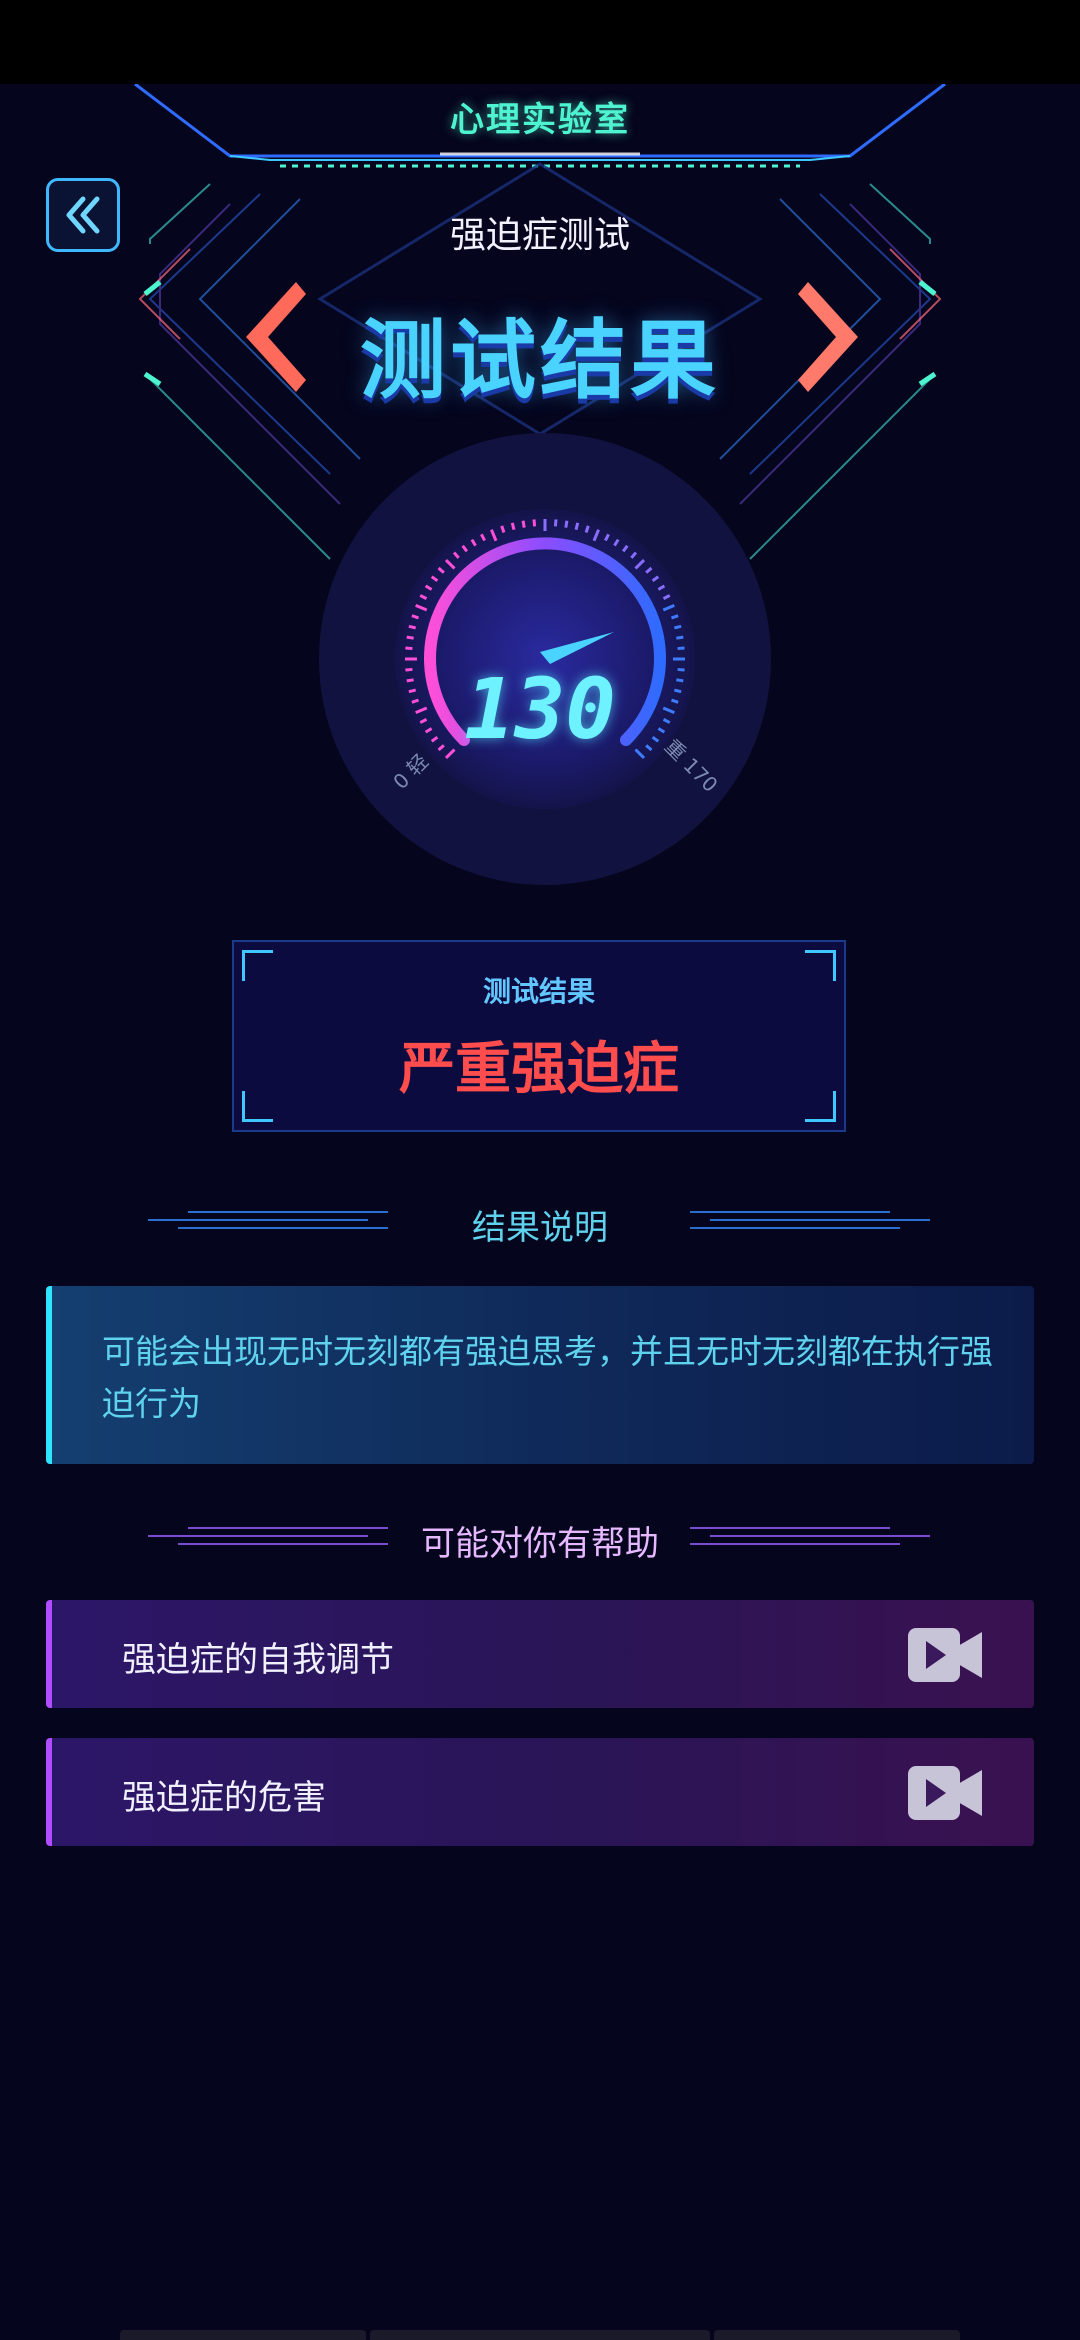  I want to click on help-item-harm: 强迫症的危害, so click(540, 1792).